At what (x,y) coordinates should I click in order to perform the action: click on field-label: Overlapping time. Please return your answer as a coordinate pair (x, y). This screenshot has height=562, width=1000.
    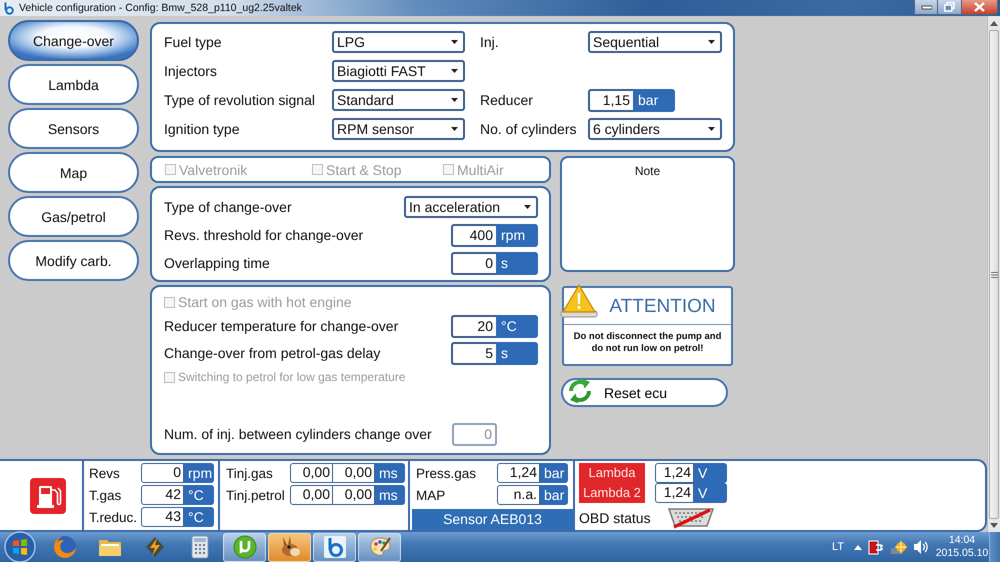
    Looking at the image, I should click on (217, 263).